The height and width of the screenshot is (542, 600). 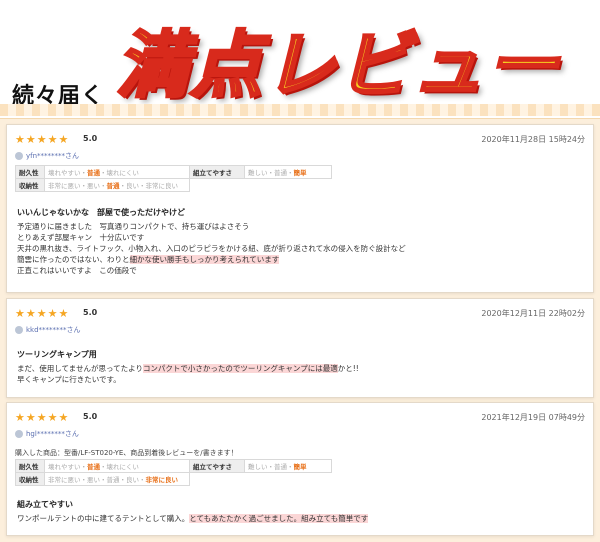 What do you see at coordinates (57, 354) in the screenshot?
I see `review-title: ツーリングキャンプ用` at bounding box center [57, 354].